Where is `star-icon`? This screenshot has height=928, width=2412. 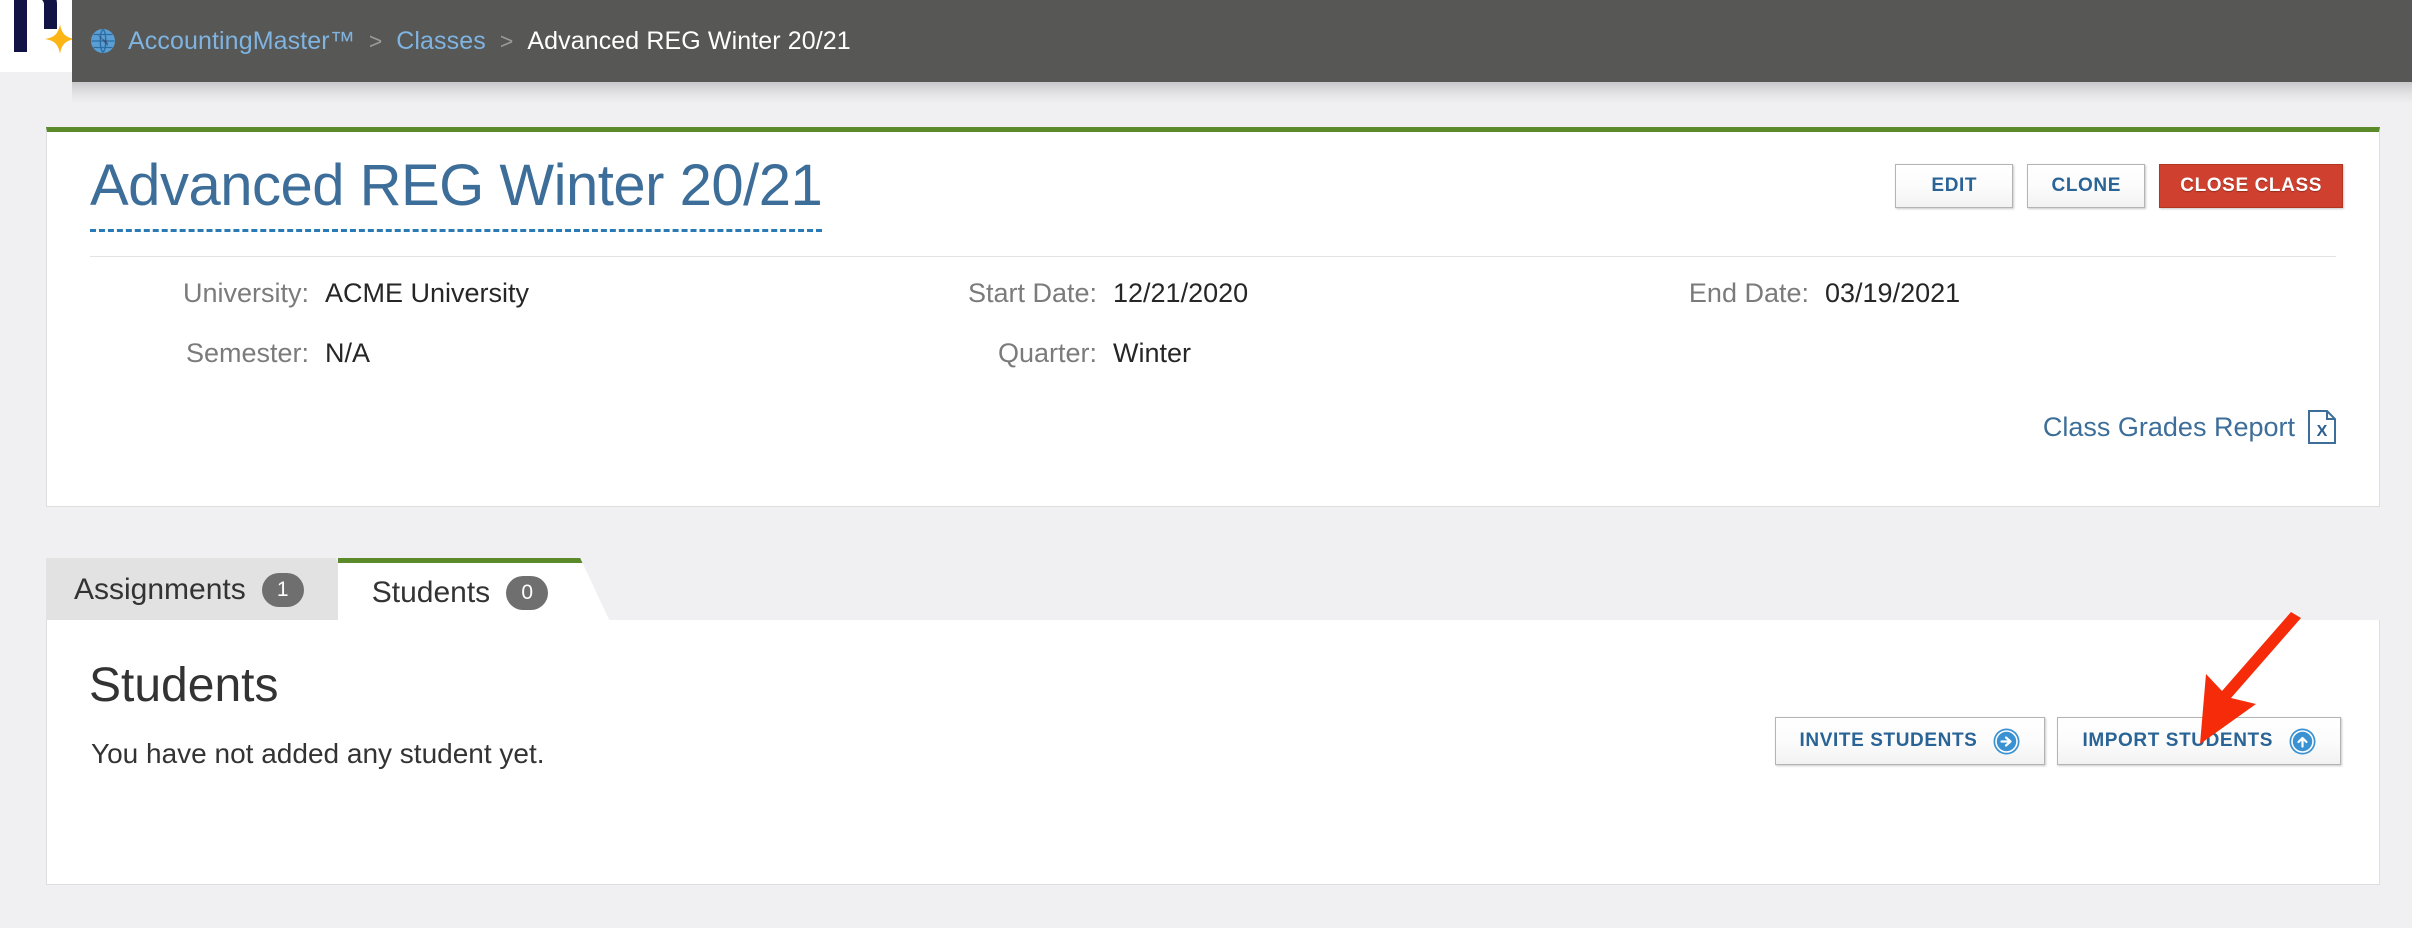 star-icon is located at coordinates (58, 39).